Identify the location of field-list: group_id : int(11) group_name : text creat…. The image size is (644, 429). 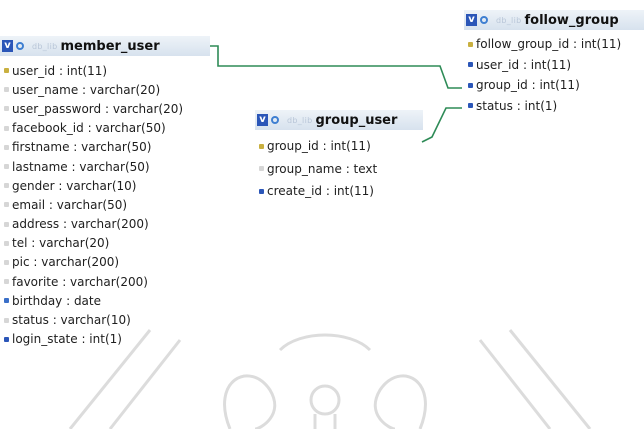
(339, 169).